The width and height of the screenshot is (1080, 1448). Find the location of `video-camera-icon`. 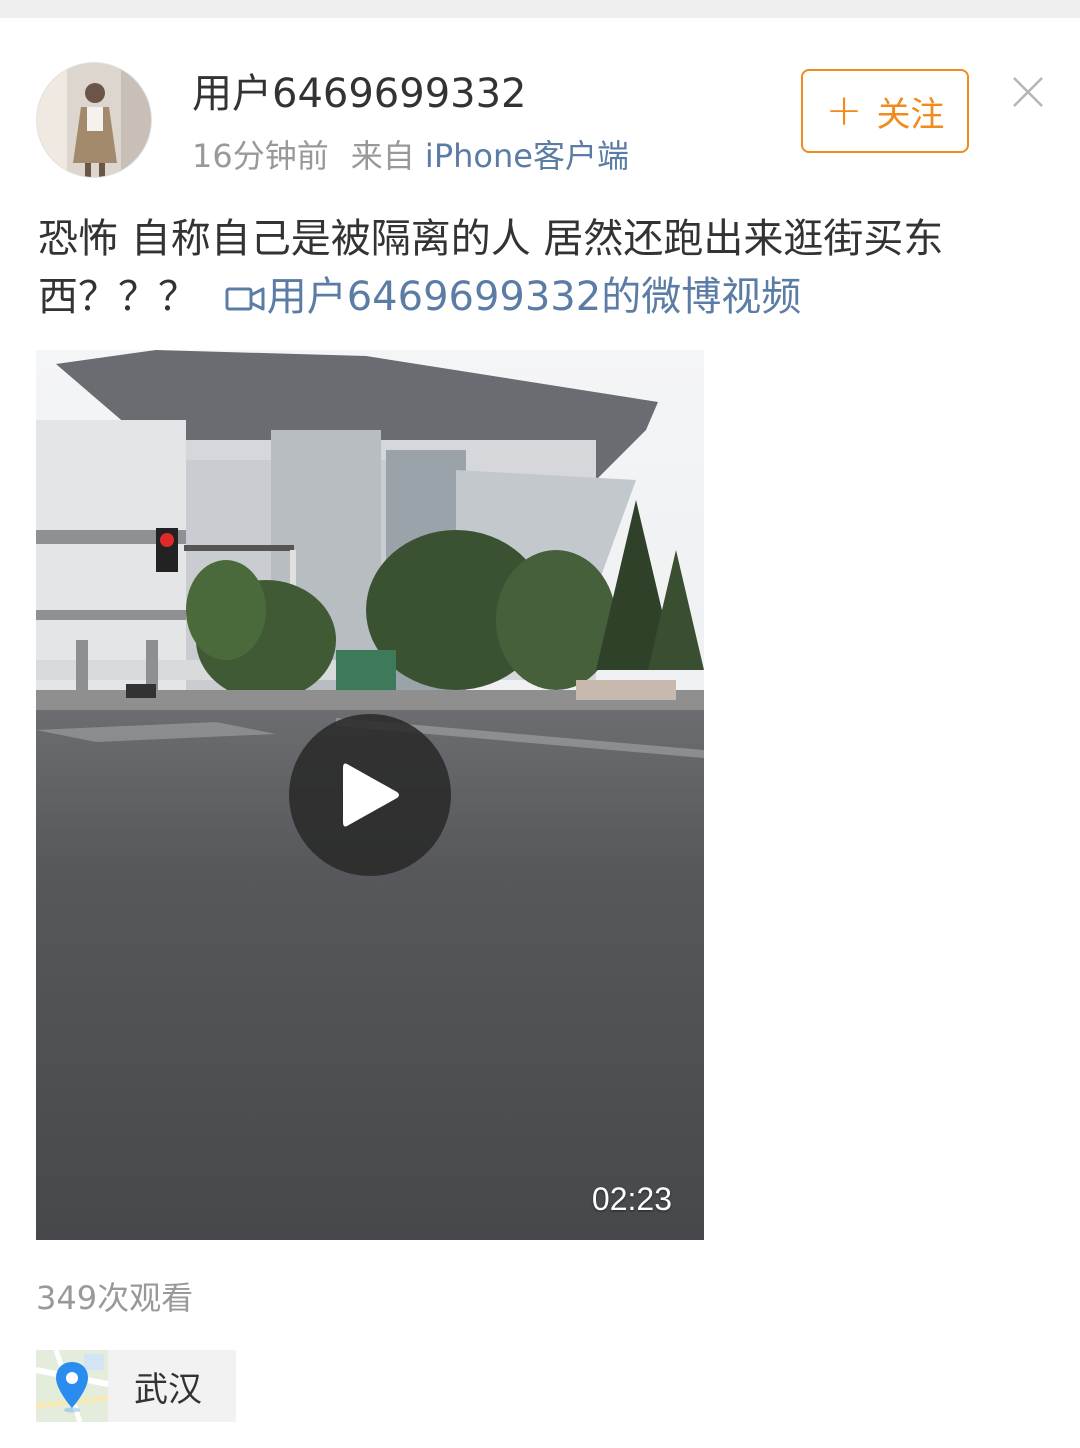

video-camera-icon is located at coordinates (245, 299).